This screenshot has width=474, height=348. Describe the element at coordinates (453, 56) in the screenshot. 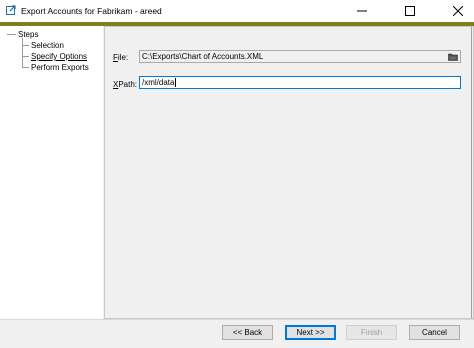

I see `browse-folder-icon` at that location.